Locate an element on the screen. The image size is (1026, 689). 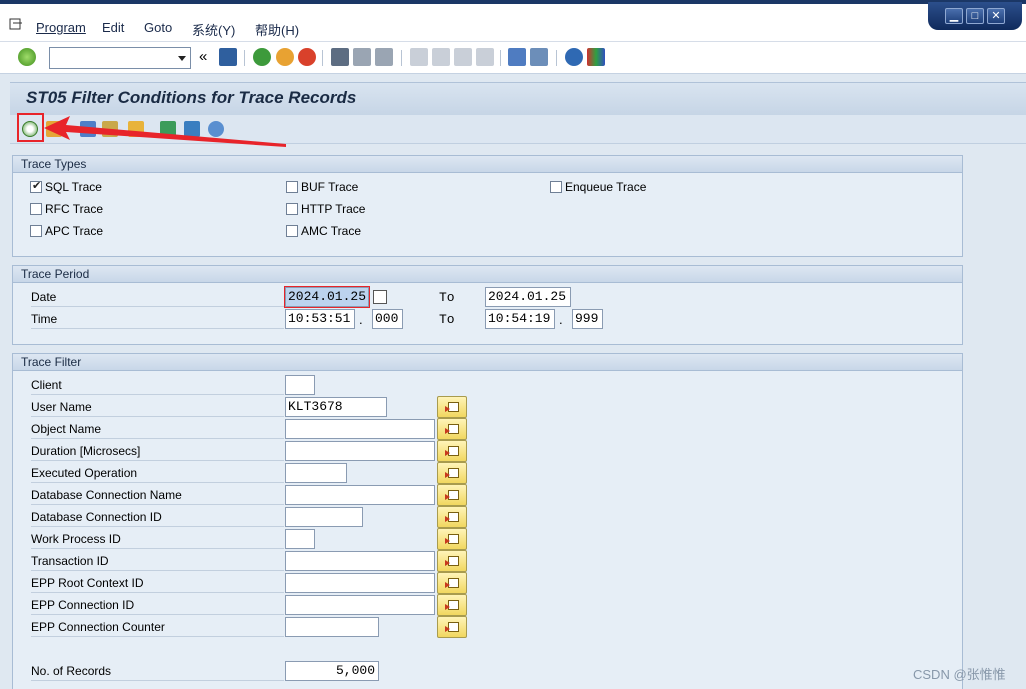
cancel-icon is located at coordinates (307, 57).